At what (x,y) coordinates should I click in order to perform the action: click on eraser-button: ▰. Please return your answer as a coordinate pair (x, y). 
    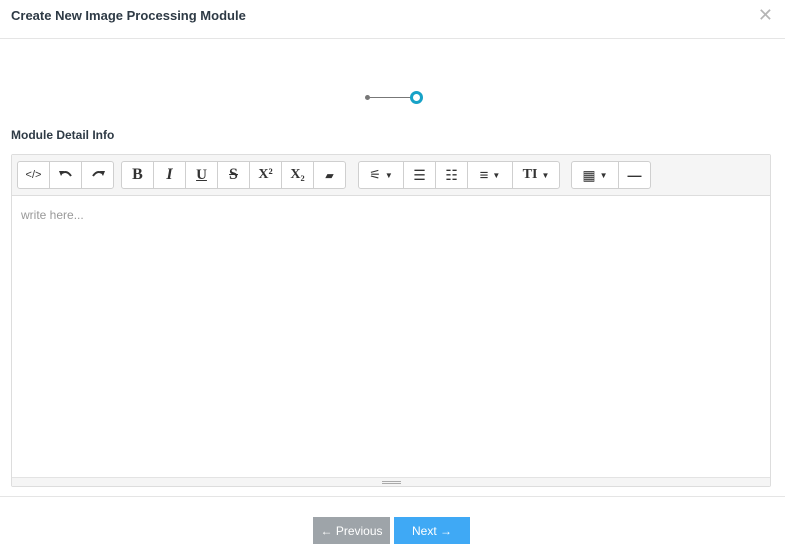
    Looking at the image, I should click on (329, 175).